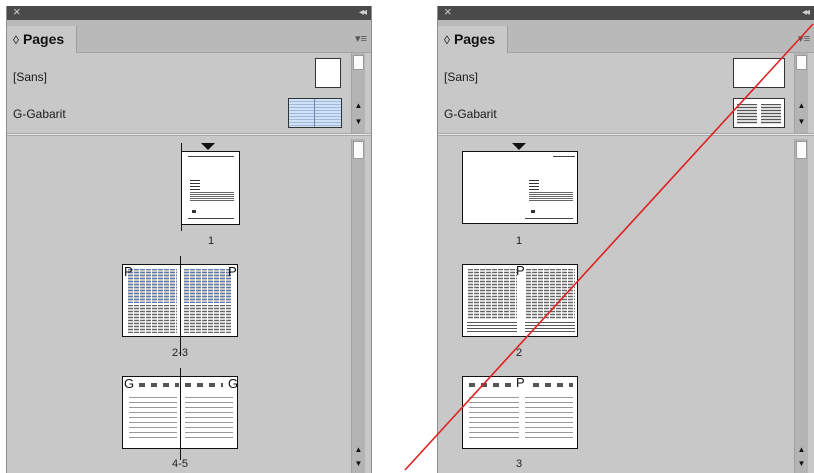  I want to click on page-label: 2, so click(519, 353).